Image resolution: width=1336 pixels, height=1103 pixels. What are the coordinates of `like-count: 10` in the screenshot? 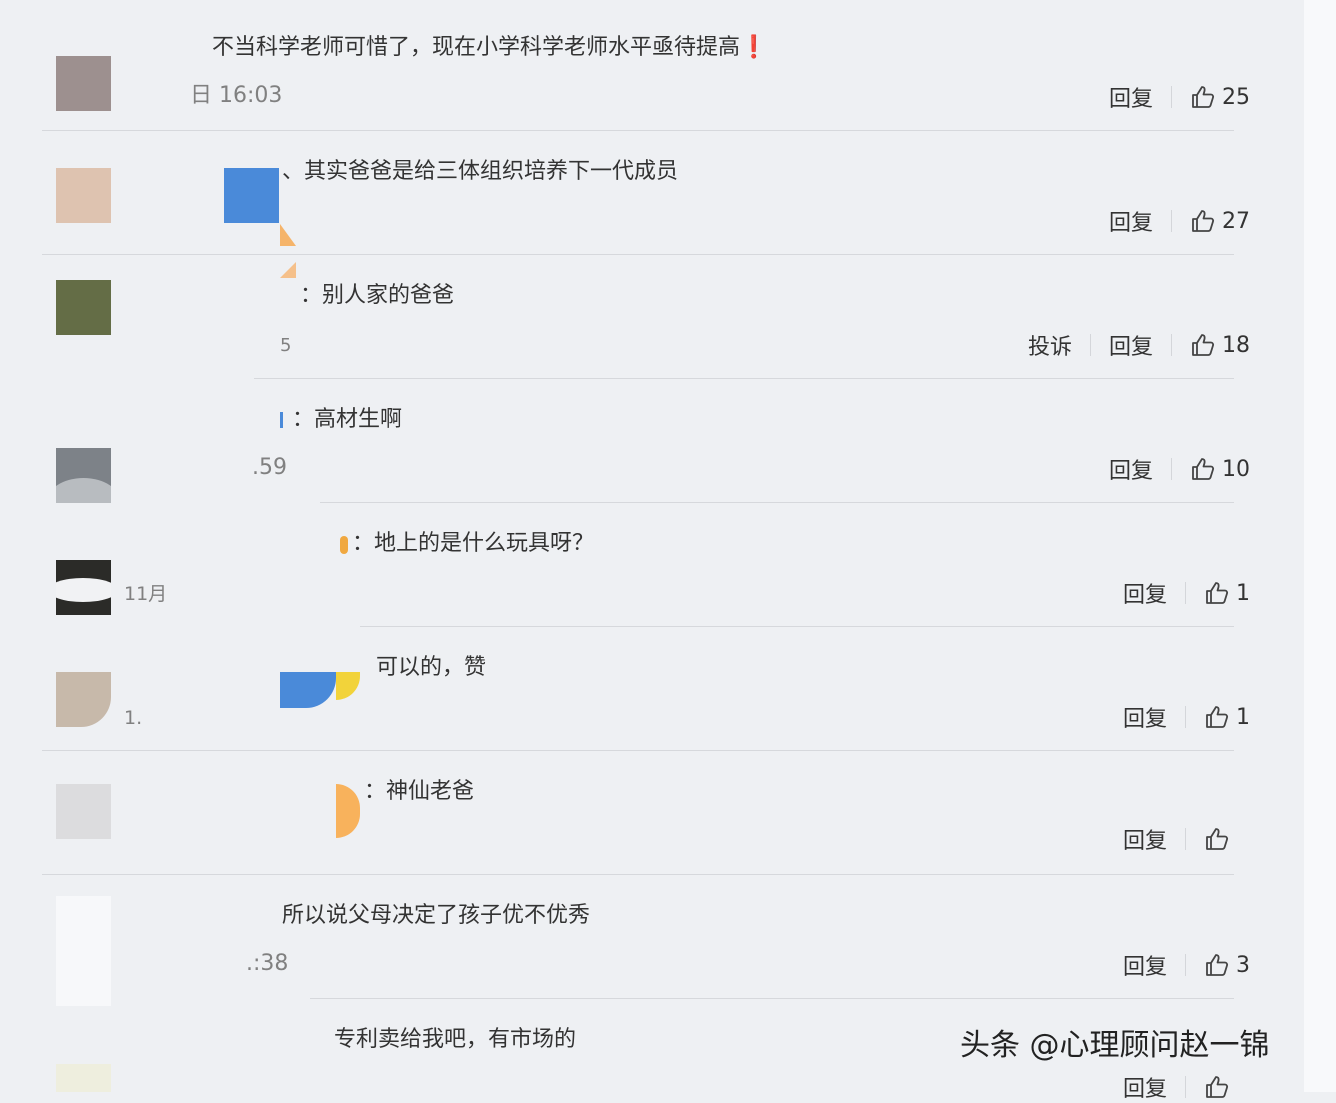 It's located at (1236, 469).